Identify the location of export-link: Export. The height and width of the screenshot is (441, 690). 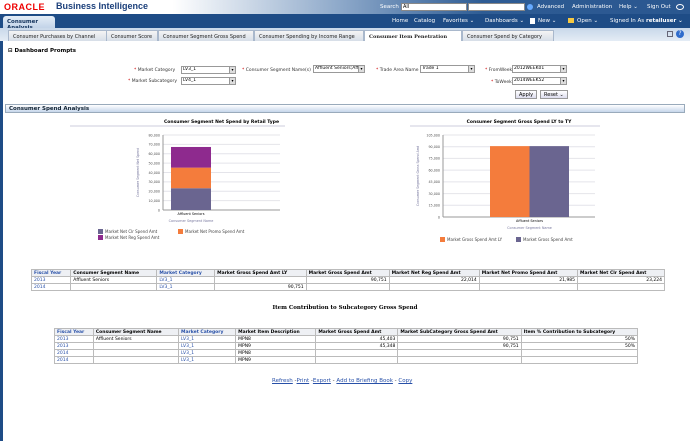
(322, 381).